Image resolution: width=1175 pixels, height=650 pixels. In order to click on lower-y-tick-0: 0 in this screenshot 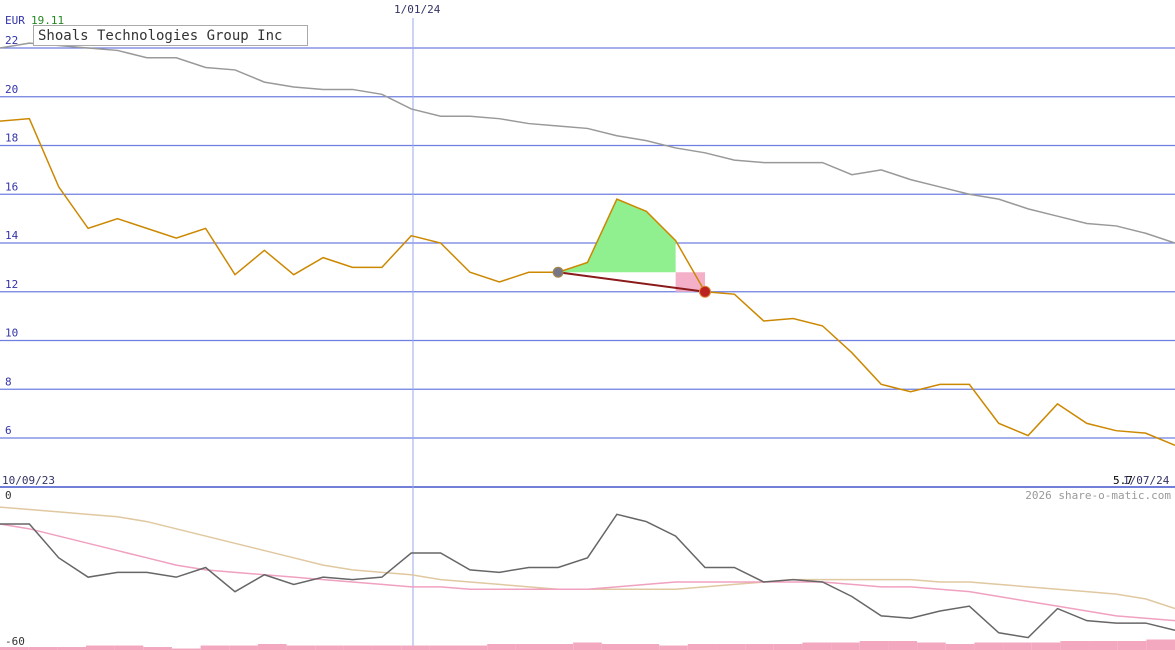, I will do `click(8, 495)`.